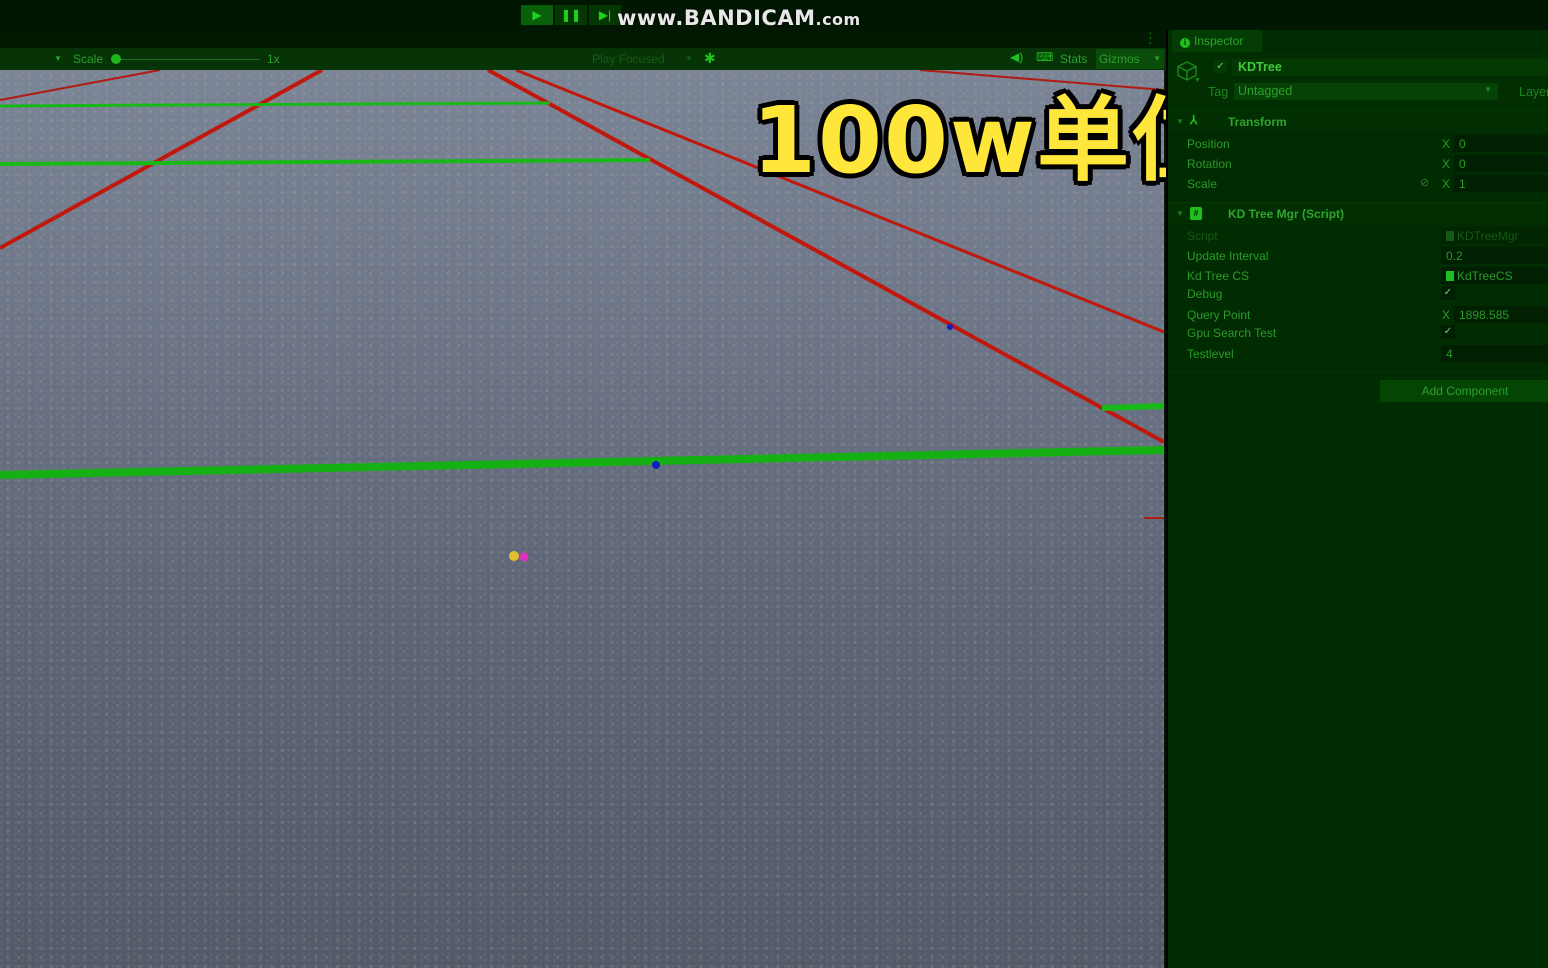 The height and width of the screenshot is (968, 1548). I want to click on tag-value: Untagged, so click(1265, 91).